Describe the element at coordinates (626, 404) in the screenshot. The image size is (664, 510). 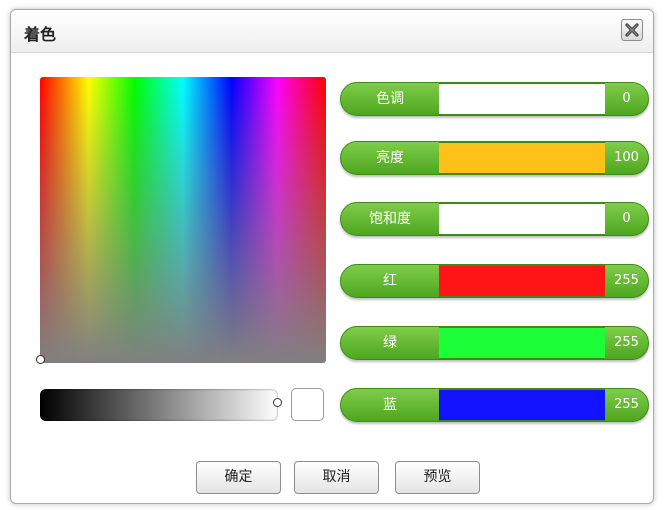
I see `blue-value: 255` at that location.